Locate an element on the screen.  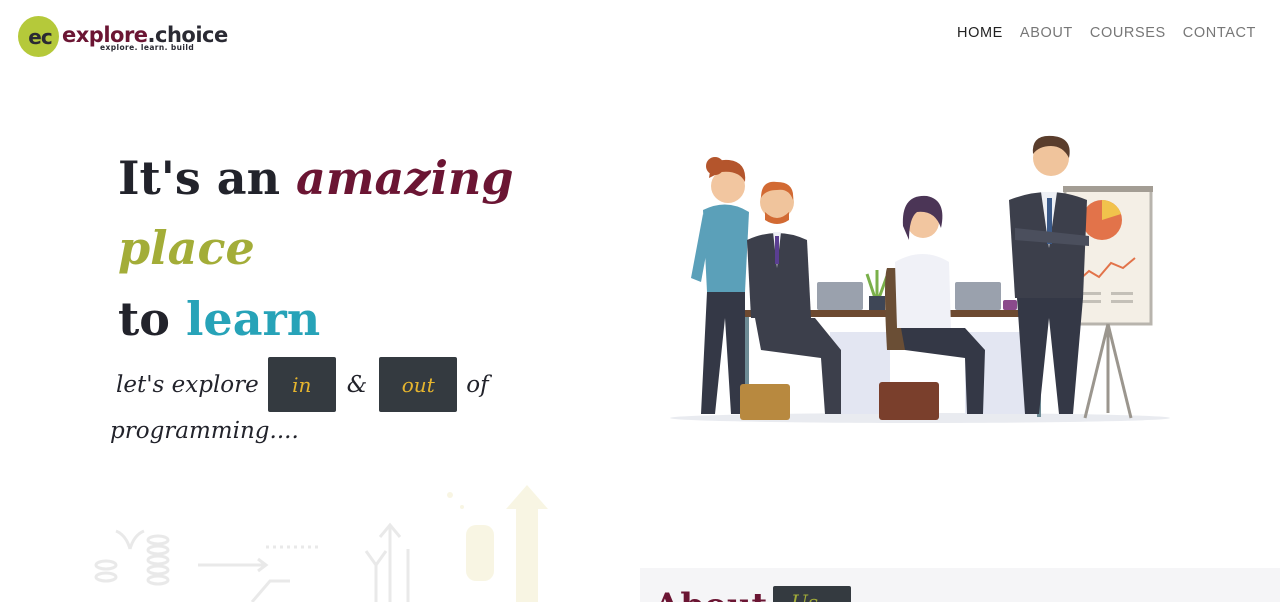
nav-contact: CONTACT is located at coordinates (1219, 33).